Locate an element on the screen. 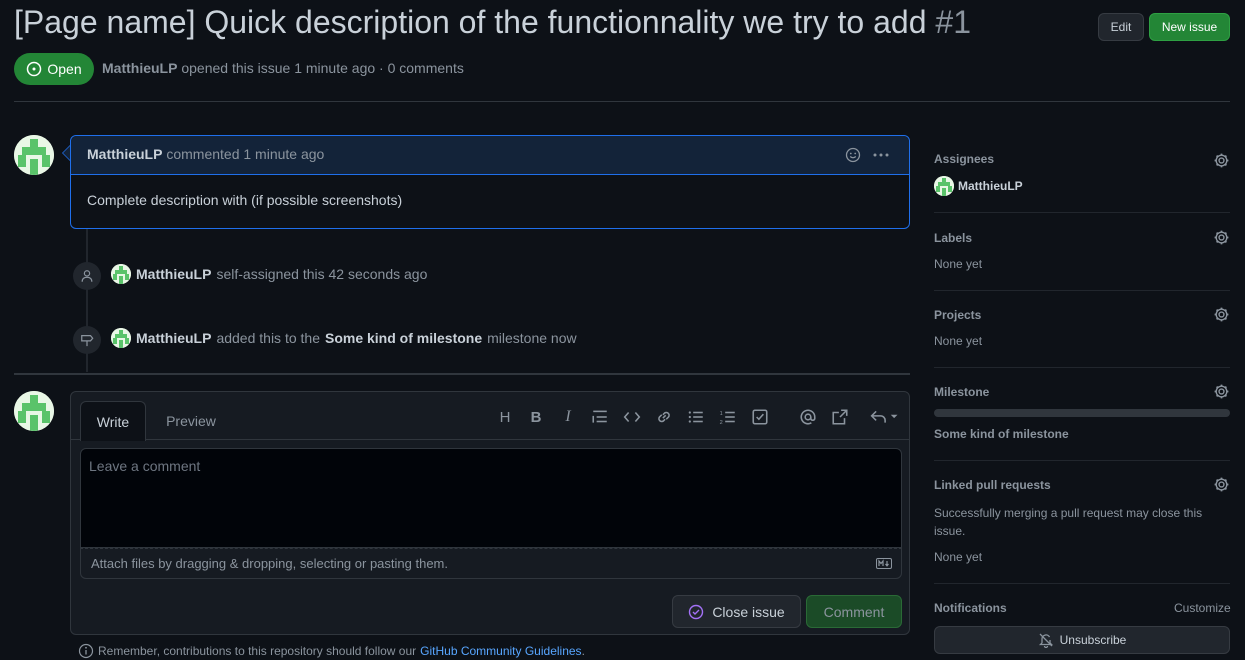 The width and height of the screenshot is (1245, 660). status-label: Open is located at coordinates (64, 69).